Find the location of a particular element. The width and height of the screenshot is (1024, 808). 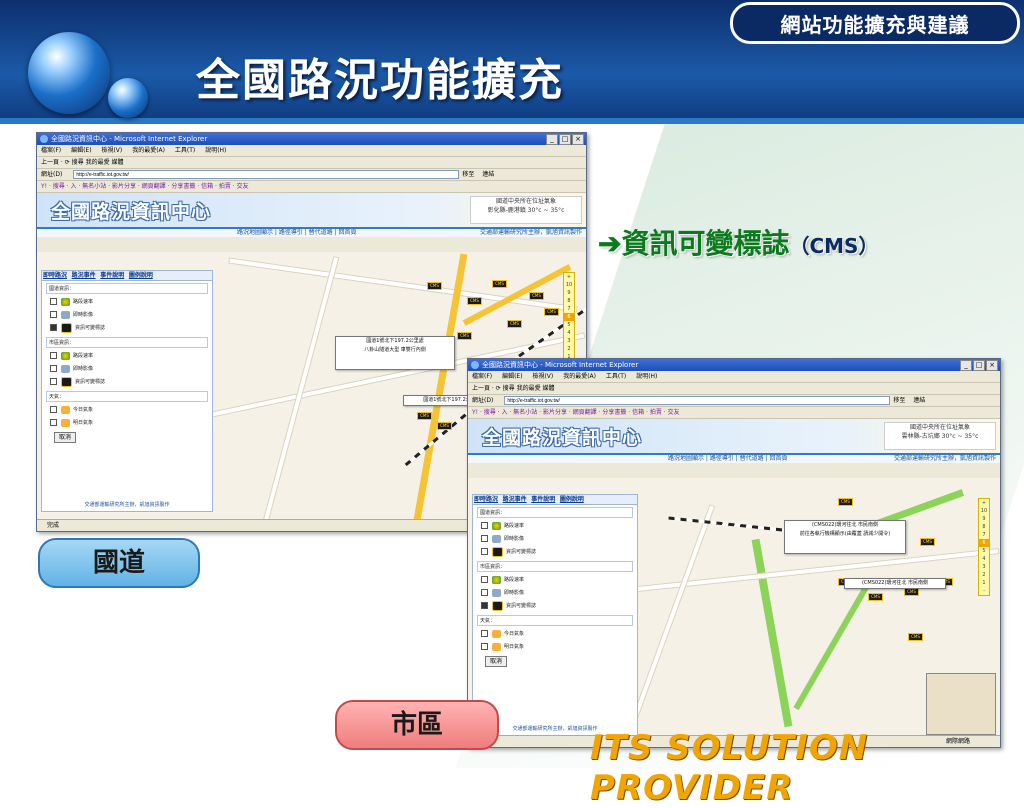

option-urban-cms: 資訊可變標誌 is located at coordinates (131, 382).